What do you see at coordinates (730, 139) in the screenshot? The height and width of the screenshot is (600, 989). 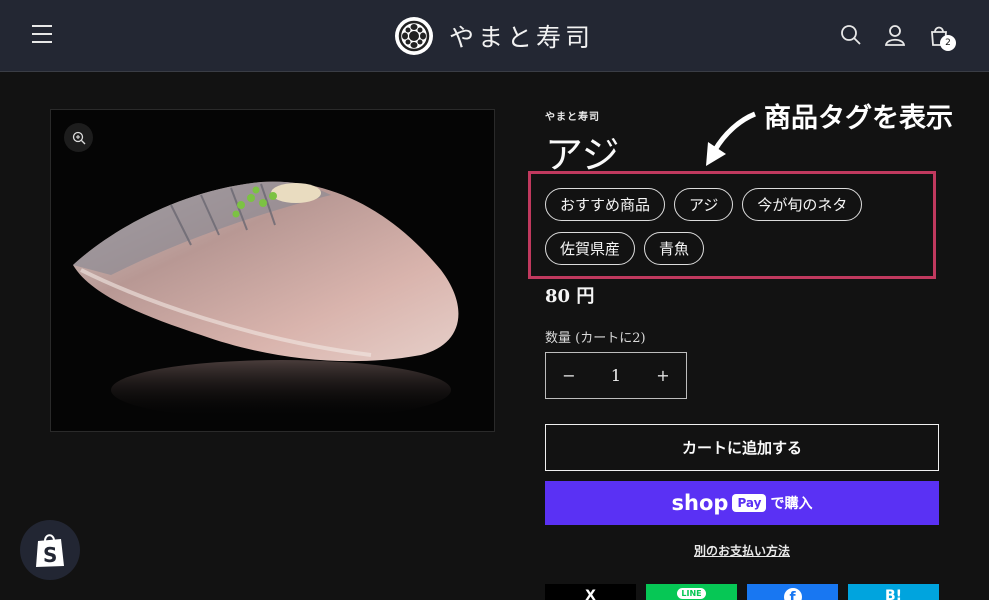 I see `annotation-arrow-icon` at bounding box center [730, 139].